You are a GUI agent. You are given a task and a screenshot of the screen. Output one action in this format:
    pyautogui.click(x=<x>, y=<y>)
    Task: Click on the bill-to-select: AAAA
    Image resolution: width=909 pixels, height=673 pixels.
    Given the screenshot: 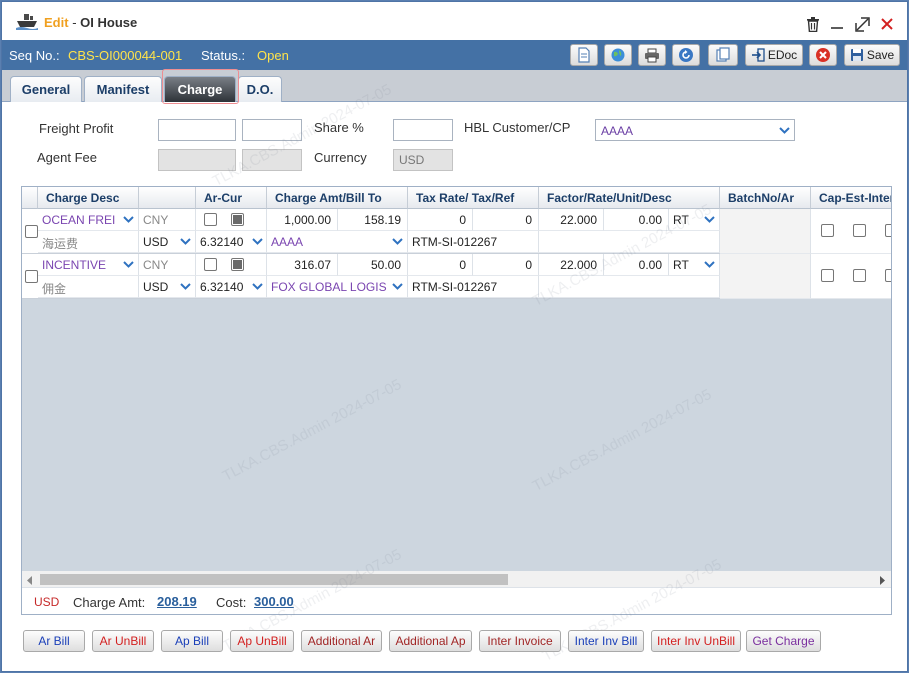 What is the action you would take?
    pyautogui.click(x=337, y=242)
    